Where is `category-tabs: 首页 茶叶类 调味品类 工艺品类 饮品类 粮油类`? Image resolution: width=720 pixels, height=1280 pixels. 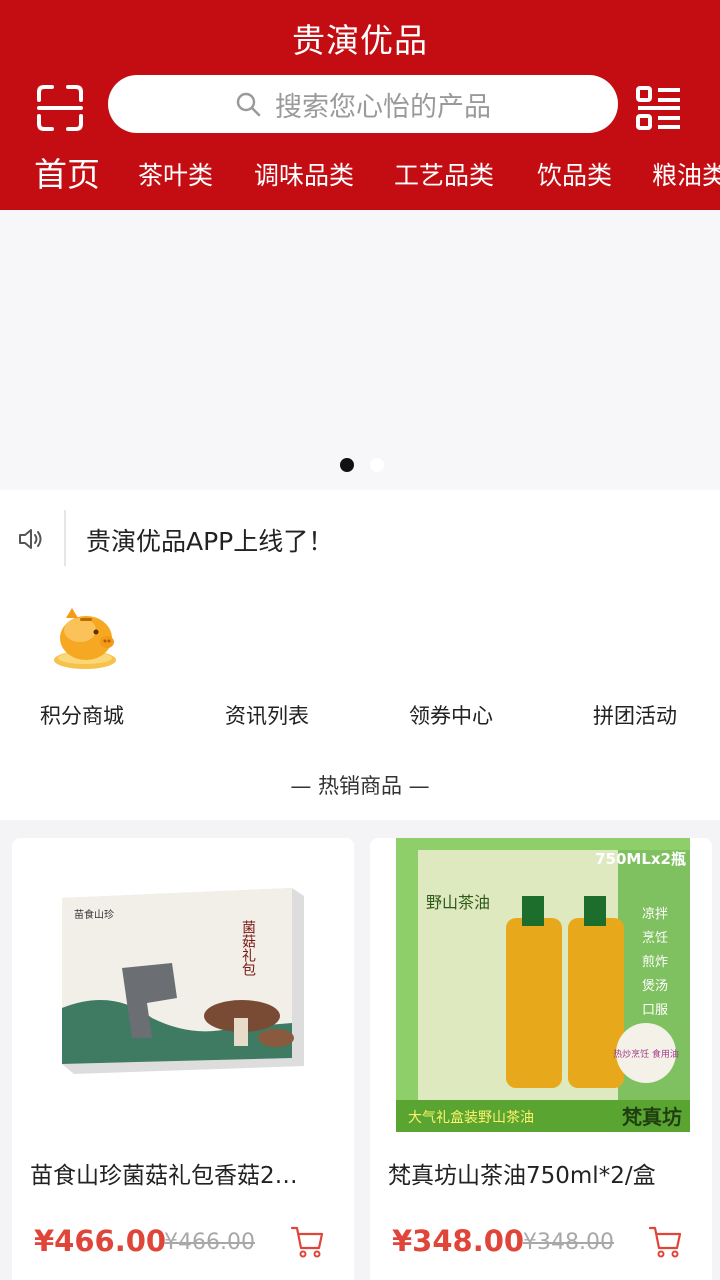
category-tabs: 首页 茶叶类 调味品类 工艺品类 饮品类 粮油类 is located at coordinates (360, 173).